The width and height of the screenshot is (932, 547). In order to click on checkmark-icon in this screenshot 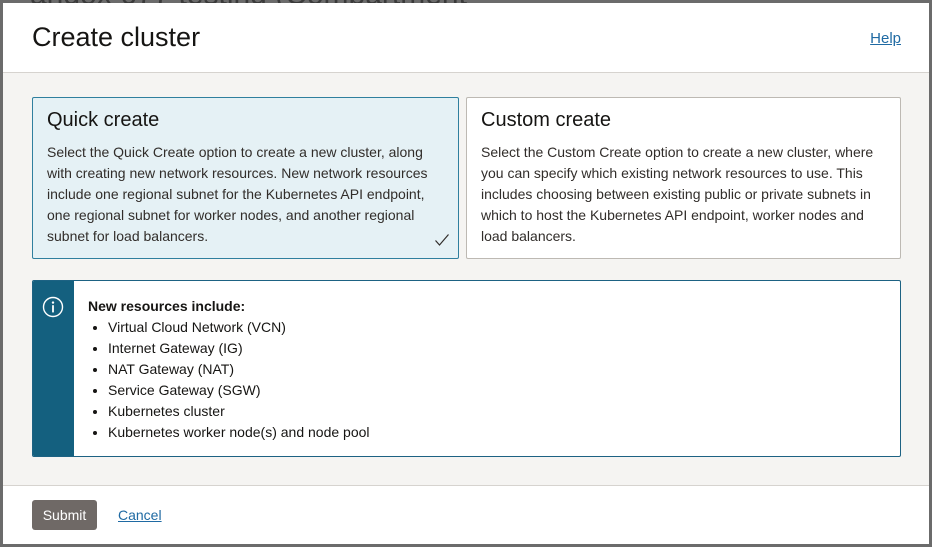, I will do `click(442, 240)`.